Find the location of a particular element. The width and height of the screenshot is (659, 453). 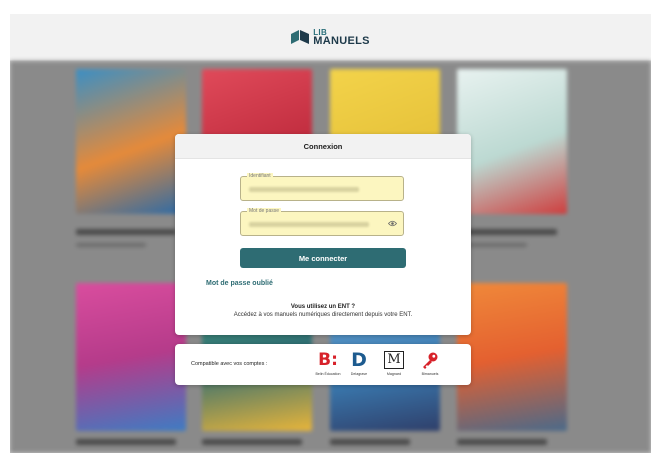

top-bar: LIB MANUELS is located at coordinates (330, 37).